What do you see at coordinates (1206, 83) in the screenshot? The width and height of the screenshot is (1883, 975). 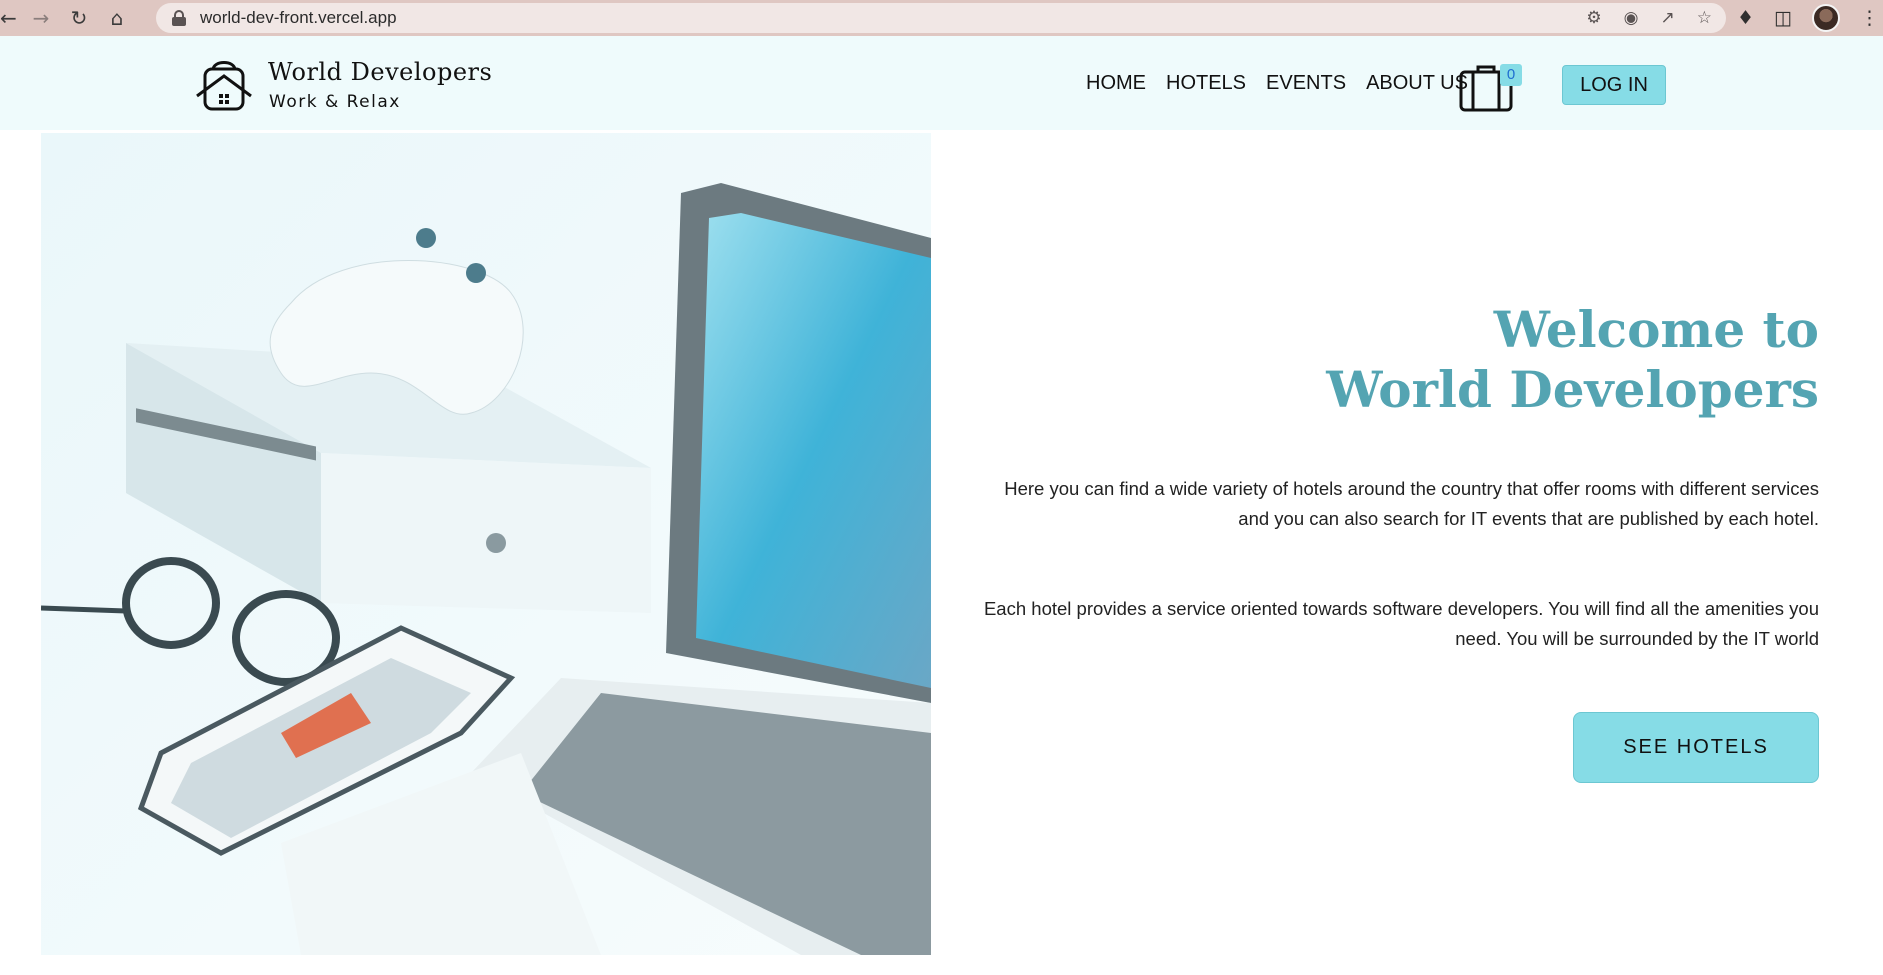 I see `nav-hotels: HOTELS` at bounding box center [1206, 83].